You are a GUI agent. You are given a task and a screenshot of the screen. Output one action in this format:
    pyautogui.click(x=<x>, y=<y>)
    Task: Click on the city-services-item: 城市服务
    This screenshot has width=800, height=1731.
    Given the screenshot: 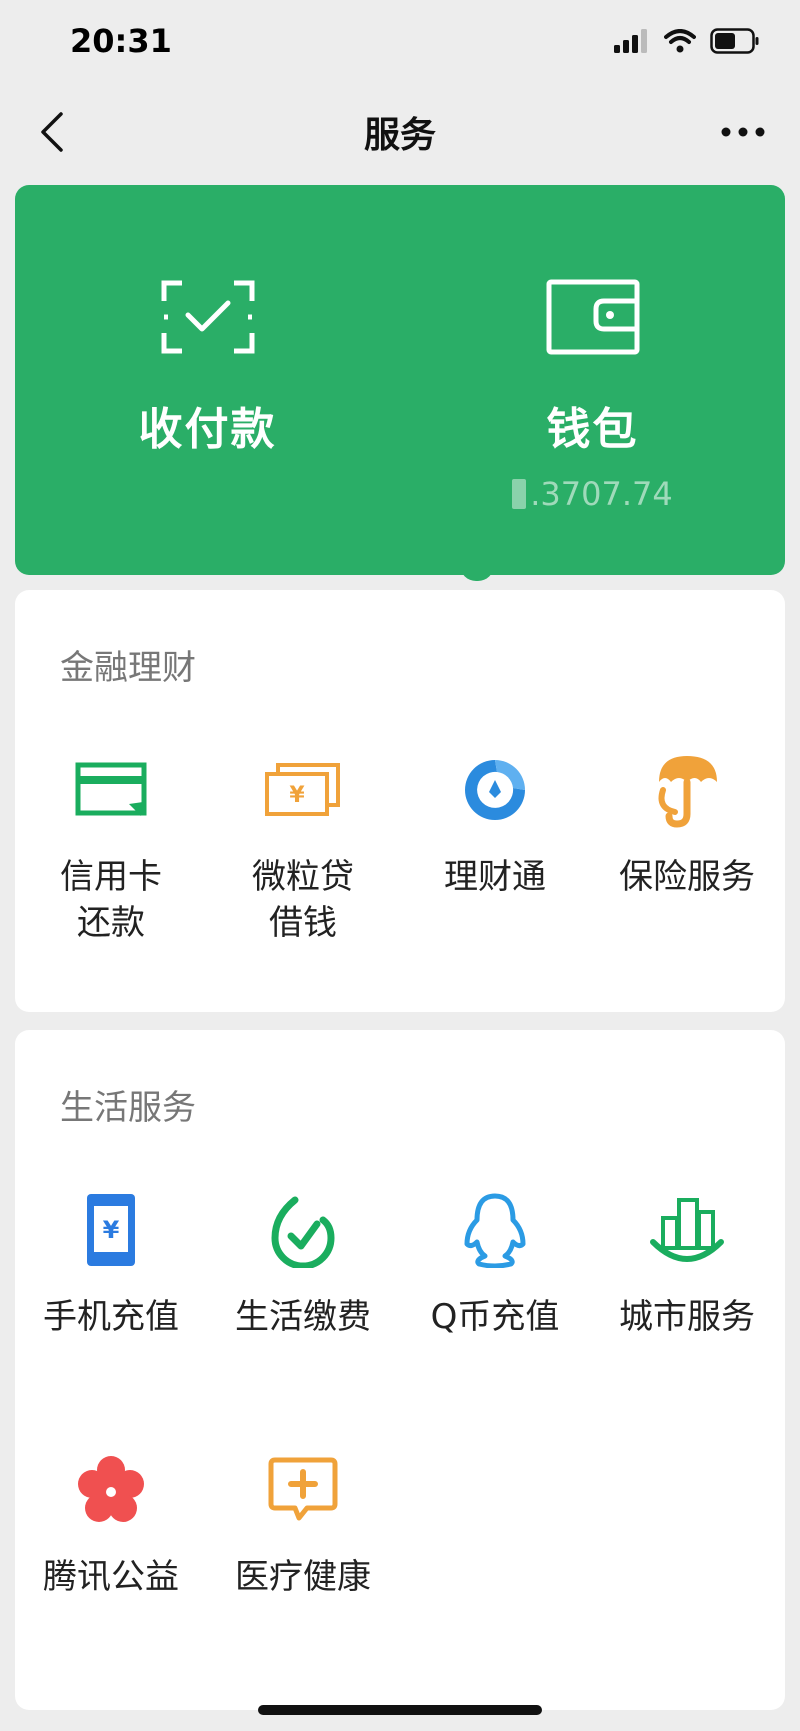 What is the action you would take?
    pyautogui.click(x=687, y=1265)
    